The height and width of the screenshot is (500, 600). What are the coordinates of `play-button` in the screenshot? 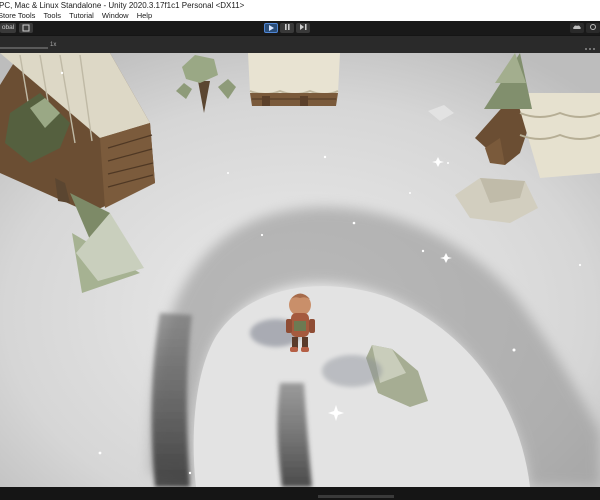 It's located at (271, 28).